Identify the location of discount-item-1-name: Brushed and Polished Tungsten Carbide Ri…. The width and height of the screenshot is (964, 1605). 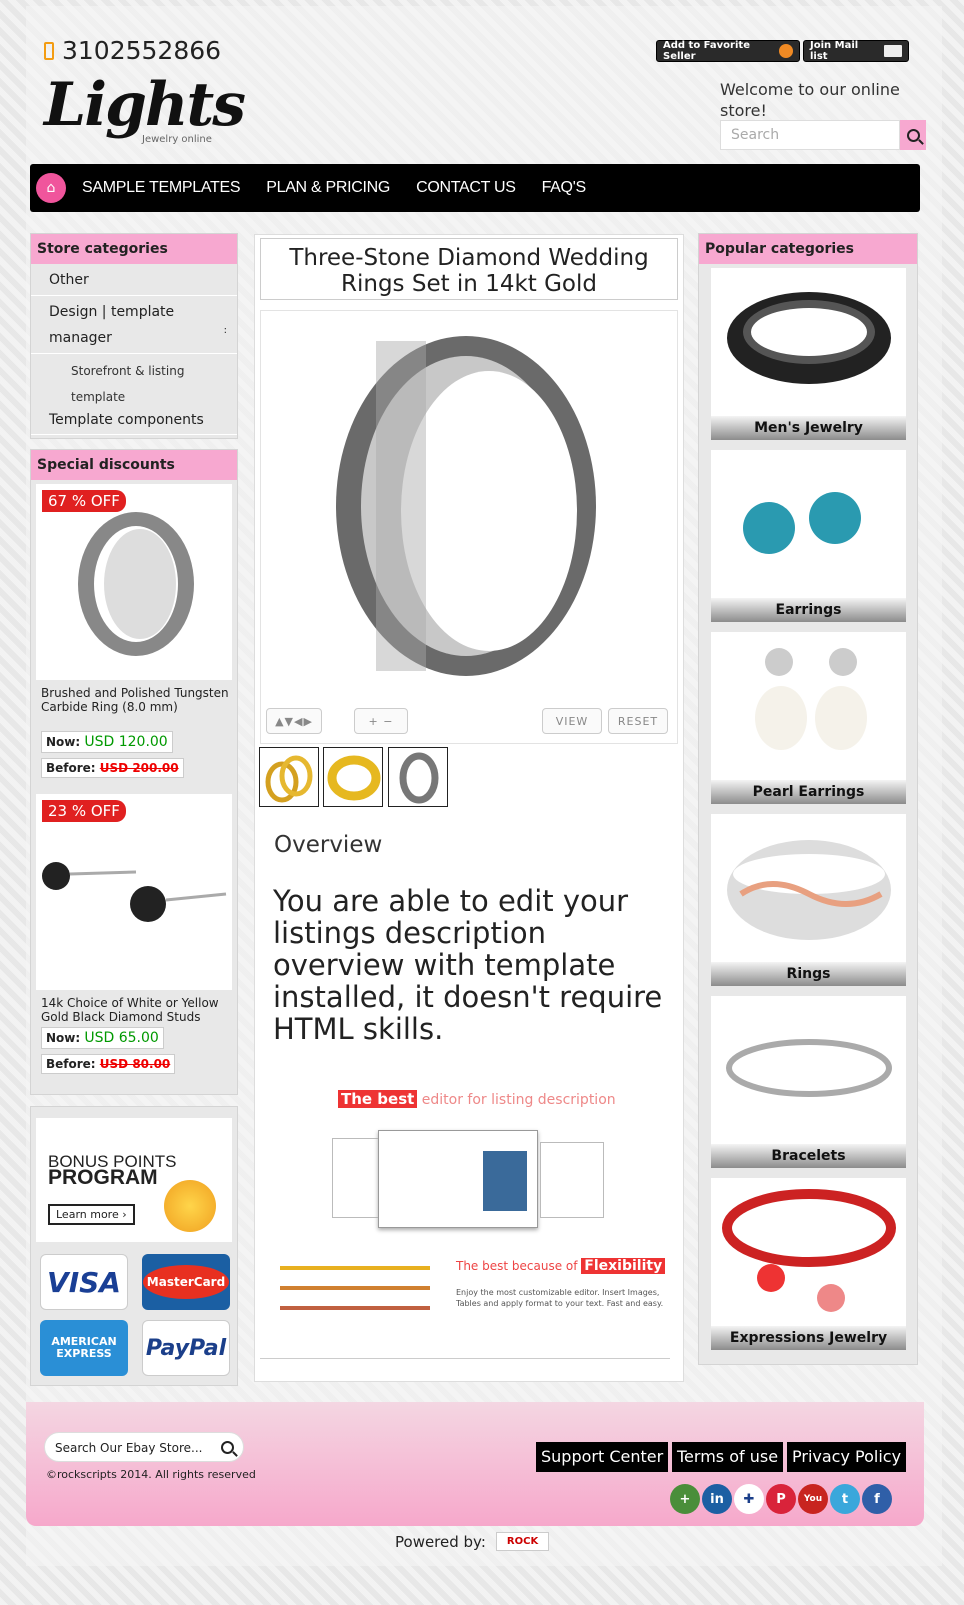
(136, 700).